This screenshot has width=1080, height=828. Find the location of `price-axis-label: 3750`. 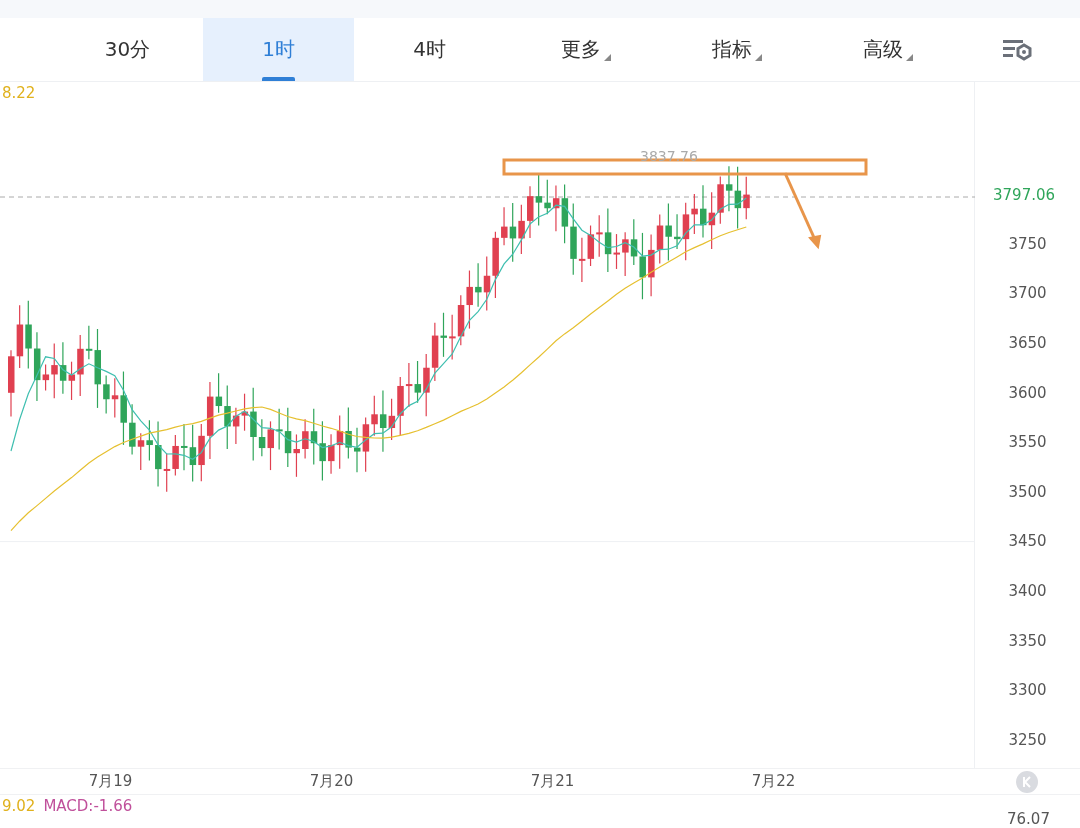

price-axis-label: 3750 is located at coordinates (1027, 244).